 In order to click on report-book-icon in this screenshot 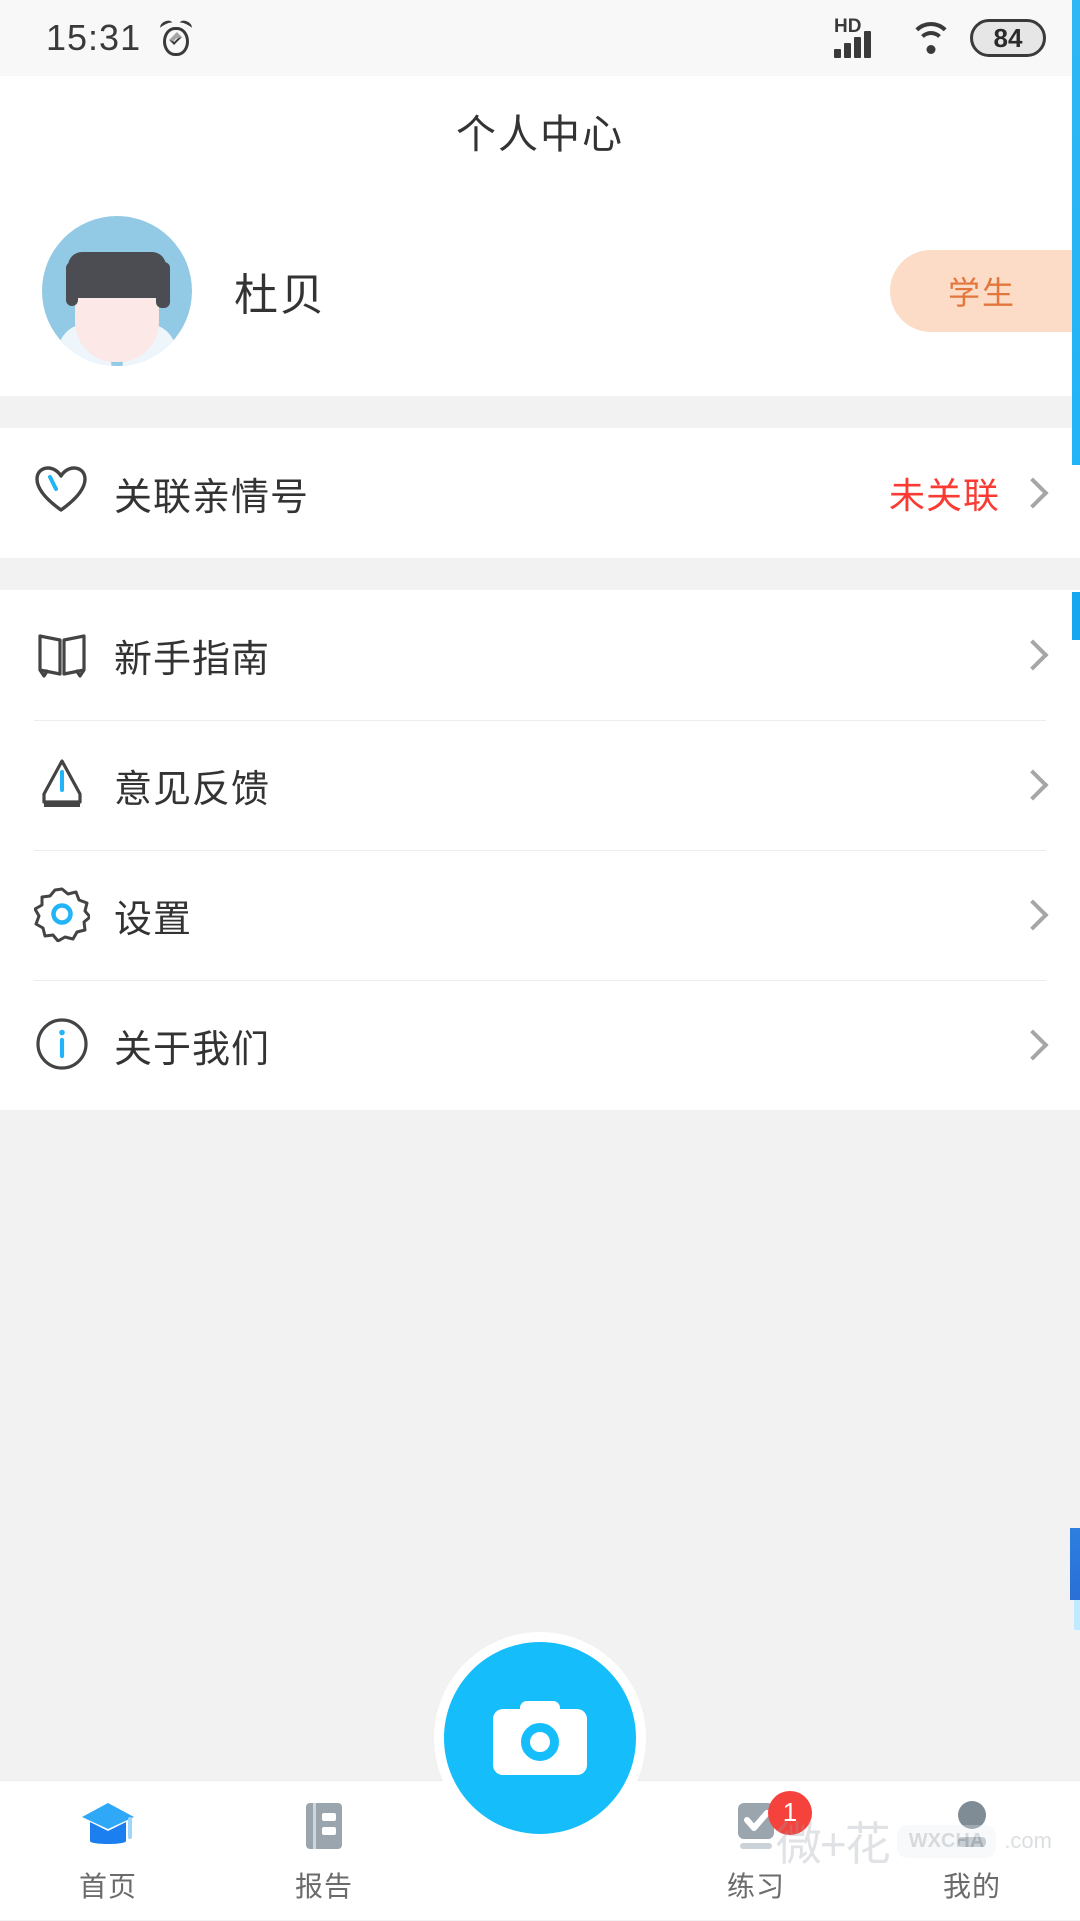, I will do `click(324, 1826)`.